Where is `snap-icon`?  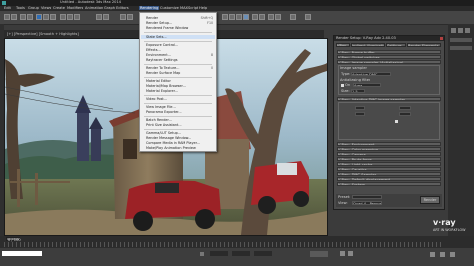 snap-icon is located at coordinates (99, 17).